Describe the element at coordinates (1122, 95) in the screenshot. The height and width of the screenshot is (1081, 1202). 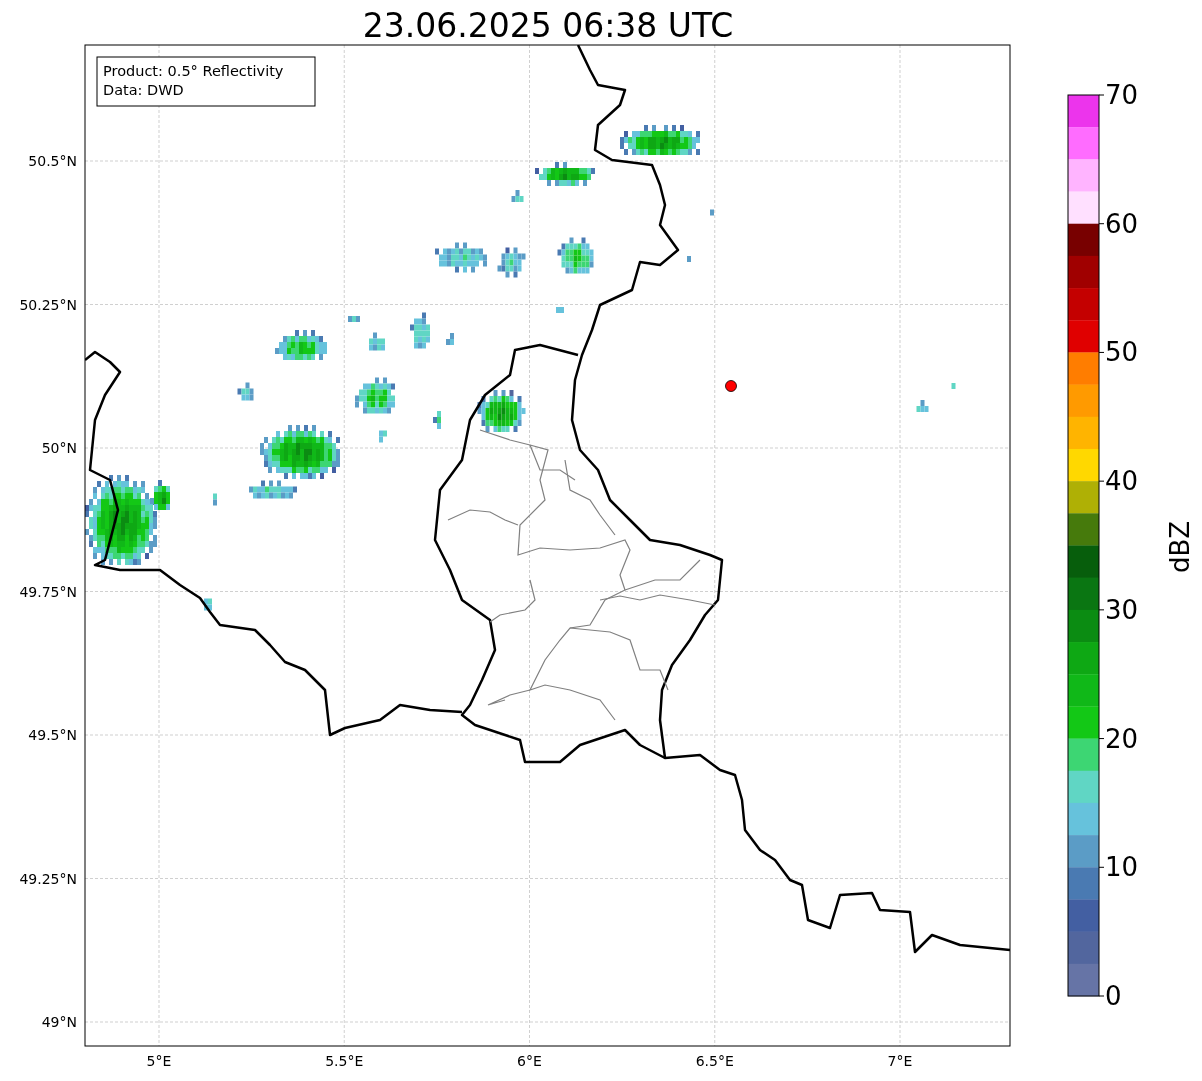
I see `colorbar-tick-label: 70` at that location.